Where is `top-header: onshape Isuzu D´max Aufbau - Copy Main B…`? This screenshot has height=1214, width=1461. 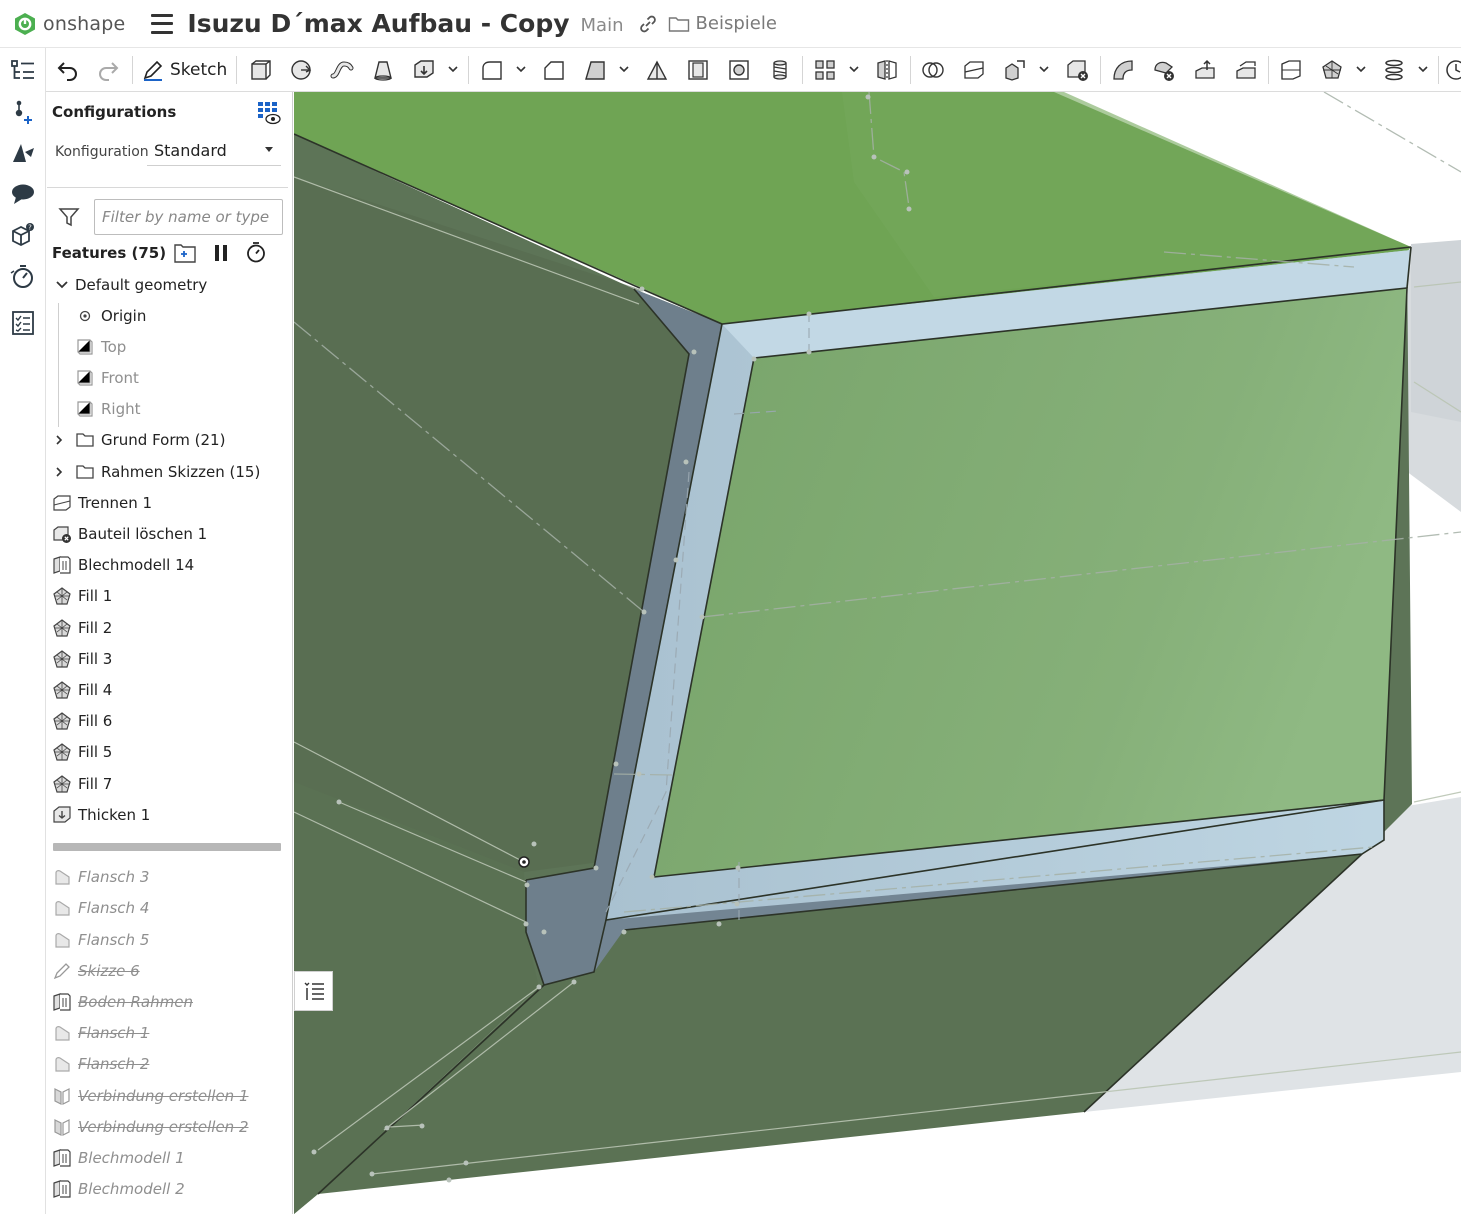
top-header: onshape Isuzu D´max Aufbau - Copy Main B… is located at coordinates (730, 24).